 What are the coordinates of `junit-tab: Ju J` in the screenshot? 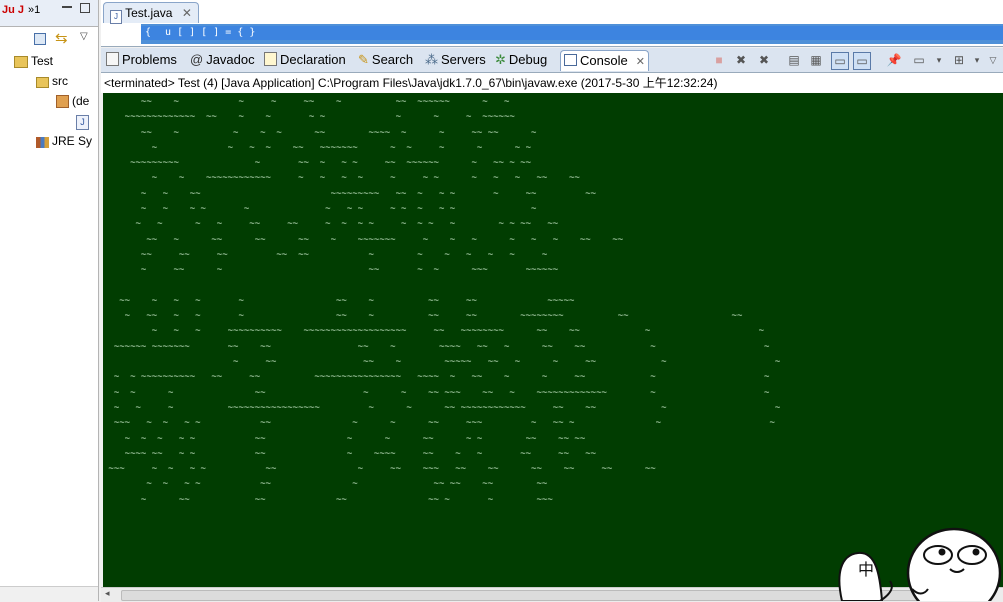 It's located at (13, 10).